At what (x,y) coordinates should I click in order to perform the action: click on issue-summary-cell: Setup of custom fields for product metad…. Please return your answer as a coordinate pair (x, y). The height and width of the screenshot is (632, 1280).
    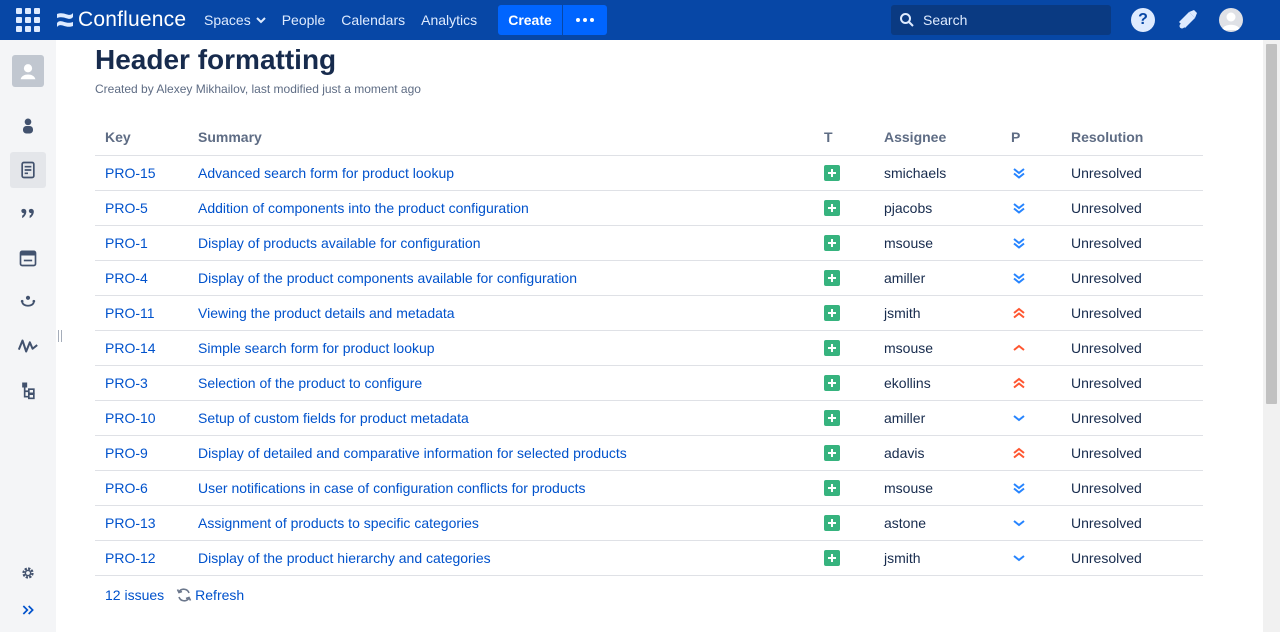
    Looking at the image, I should click on (501, 418).